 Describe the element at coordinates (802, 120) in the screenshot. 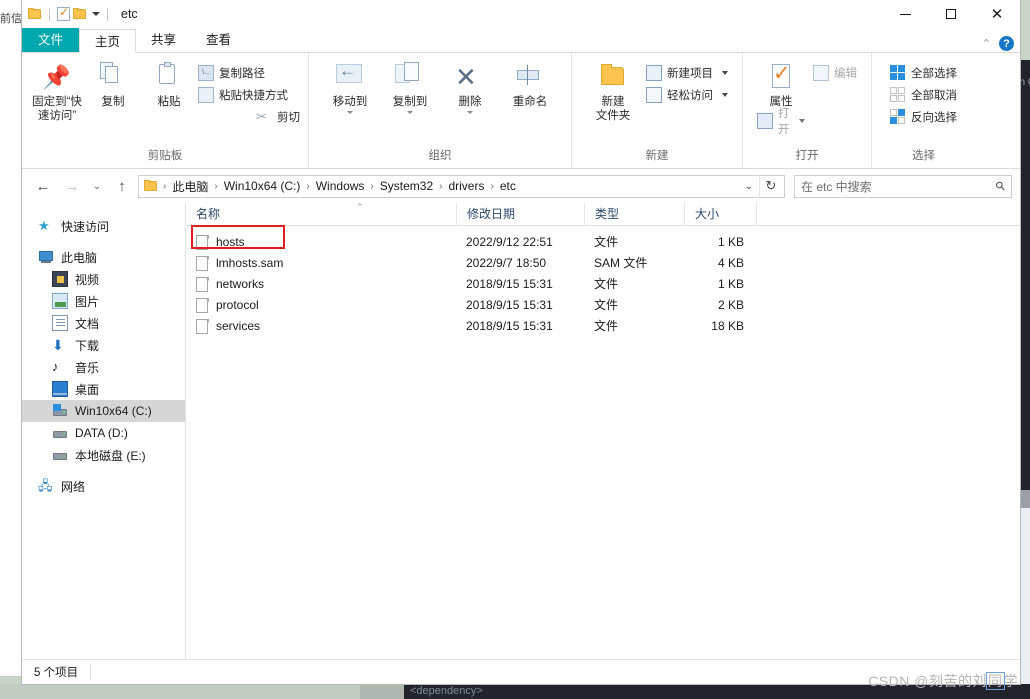

I see `open-dropdown-icon` at that location.